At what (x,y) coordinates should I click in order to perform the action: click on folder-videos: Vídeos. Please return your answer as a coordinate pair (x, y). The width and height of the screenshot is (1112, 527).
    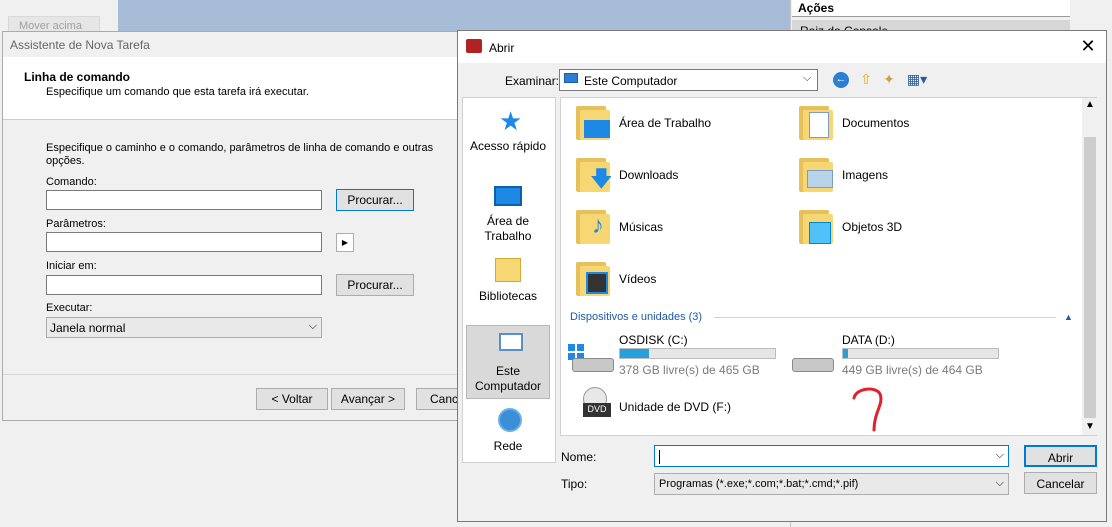
    Looking at the image, I should click on (637, 279).